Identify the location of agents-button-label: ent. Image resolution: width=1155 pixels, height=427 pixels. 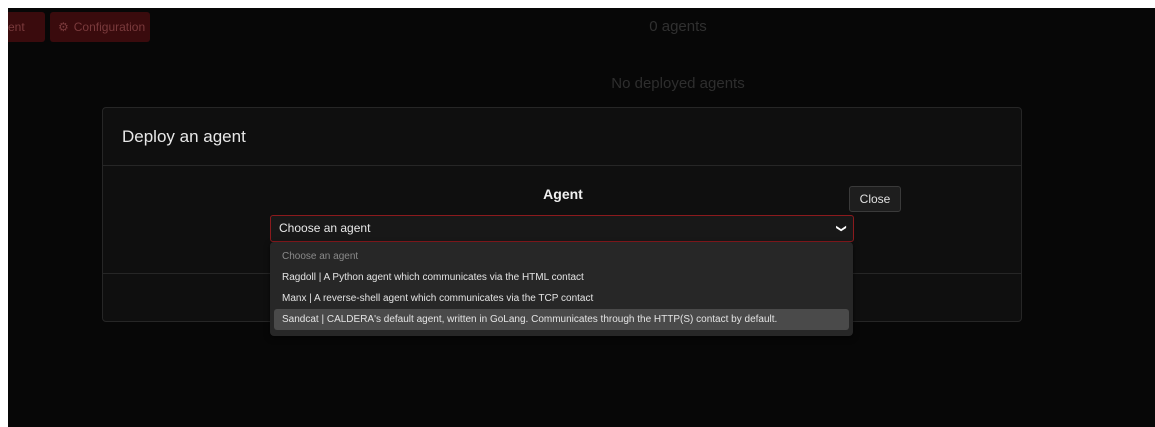
(16, 27).